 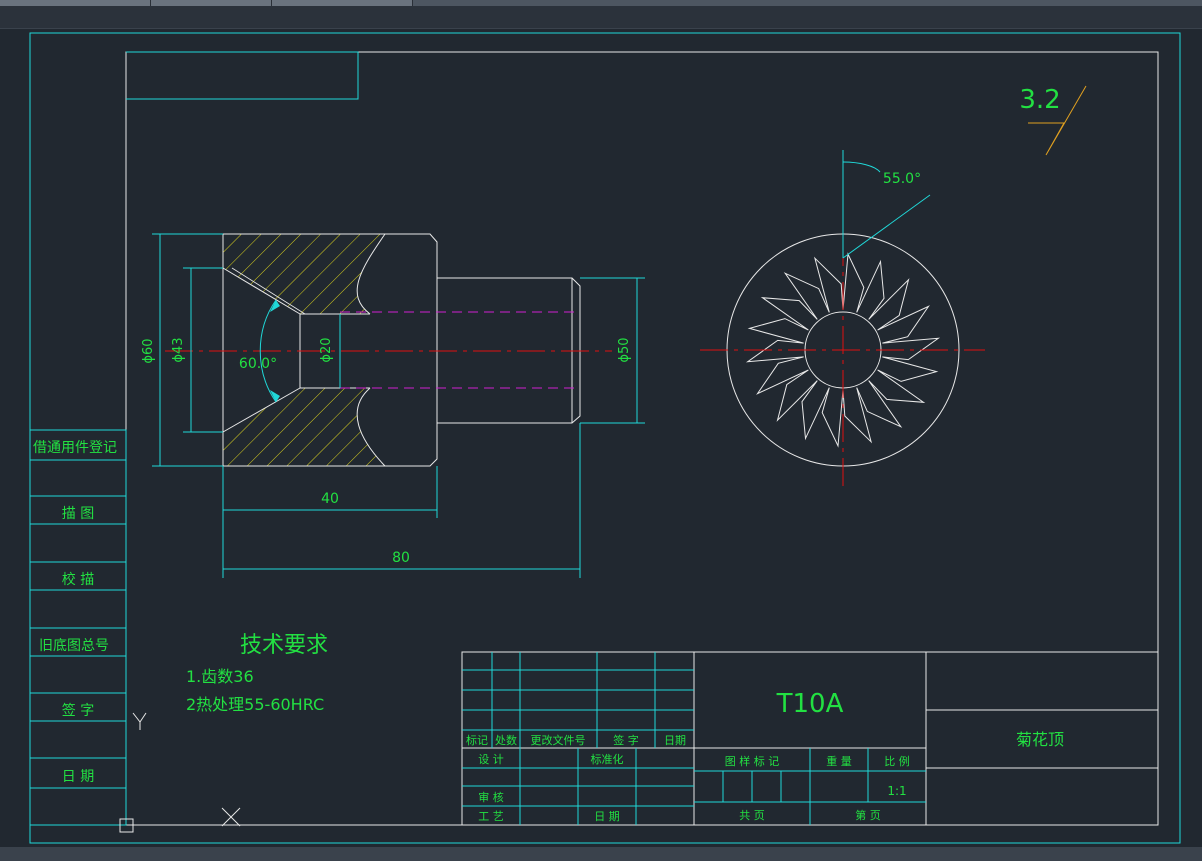 What do you see at coordinates (75, 448) in the screenshot?
I see `side-label: 借通用件登记` at bounding box center [75, 448].